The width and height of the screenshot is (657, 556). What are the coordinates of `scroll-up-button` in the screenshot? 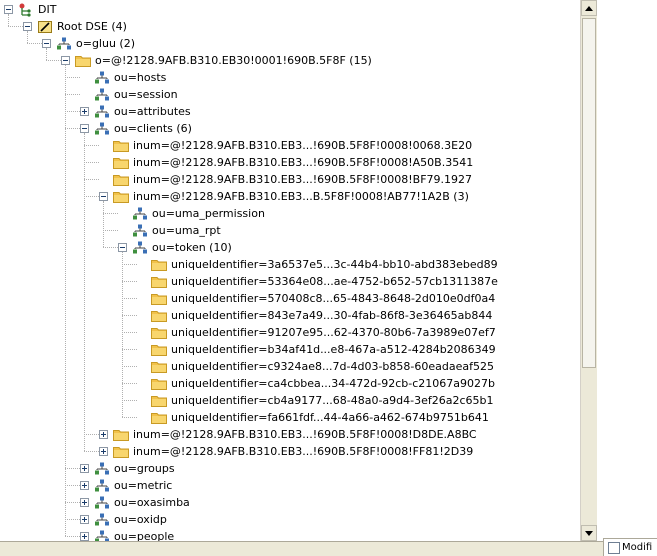 It's located at (589, 8).